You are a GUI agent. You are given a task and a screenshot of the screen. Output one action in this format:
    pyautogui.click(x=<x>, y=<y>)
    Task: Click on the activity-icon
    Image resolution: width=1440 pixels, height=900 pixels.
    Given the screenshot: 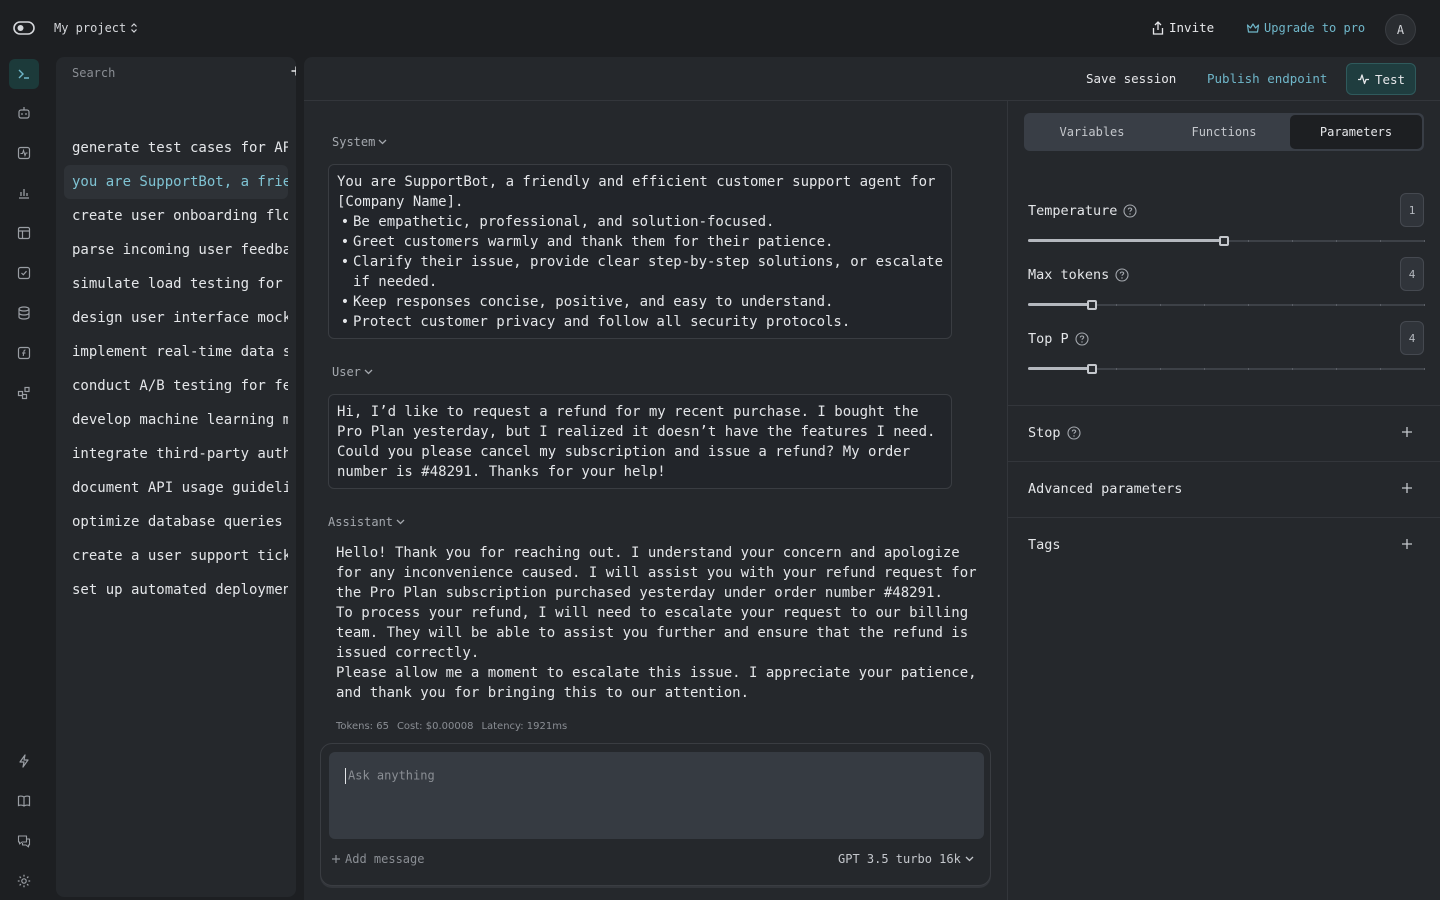 What is the action you would take?
    pyautogui.click(x=24, y=153)
    